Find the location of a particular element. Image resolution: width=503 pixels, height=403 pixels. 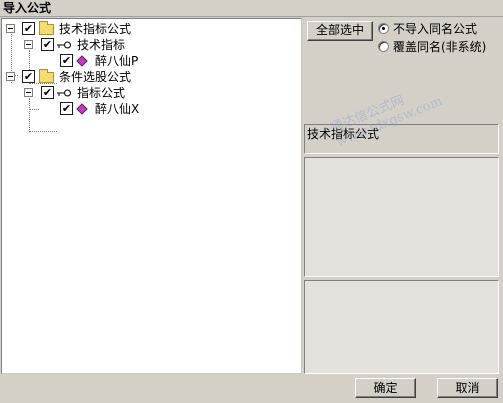

tree-node-label: 条件选股公式 is located at coordinates (95, 77).